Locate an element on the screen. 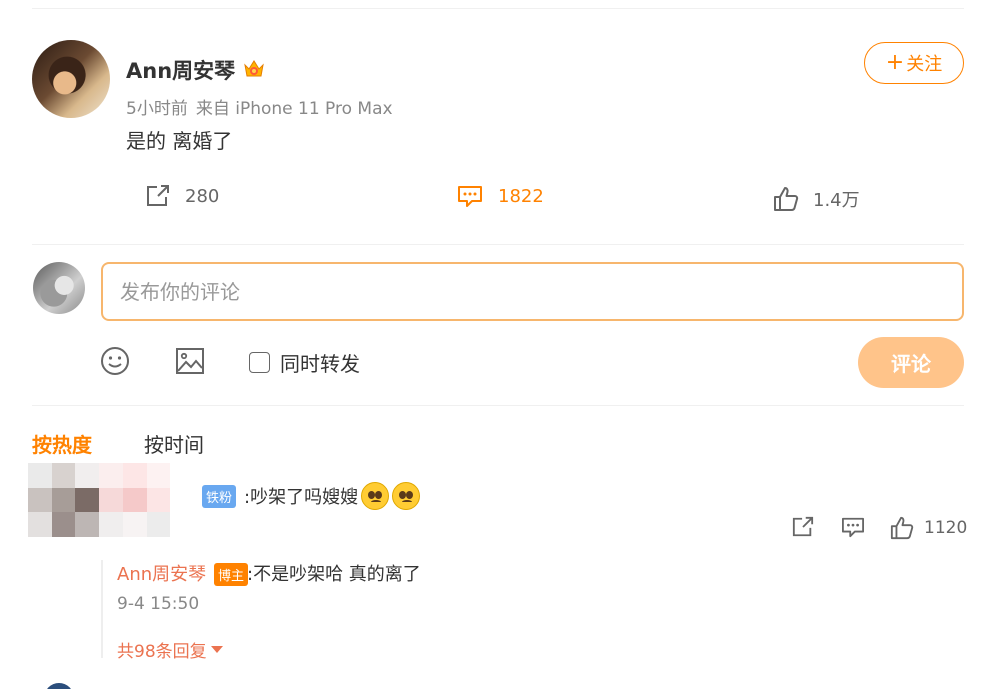 This screenshot has height=689, width=1000. repost-toggle-label: 同时转发 is located at coordinates (320, 364).